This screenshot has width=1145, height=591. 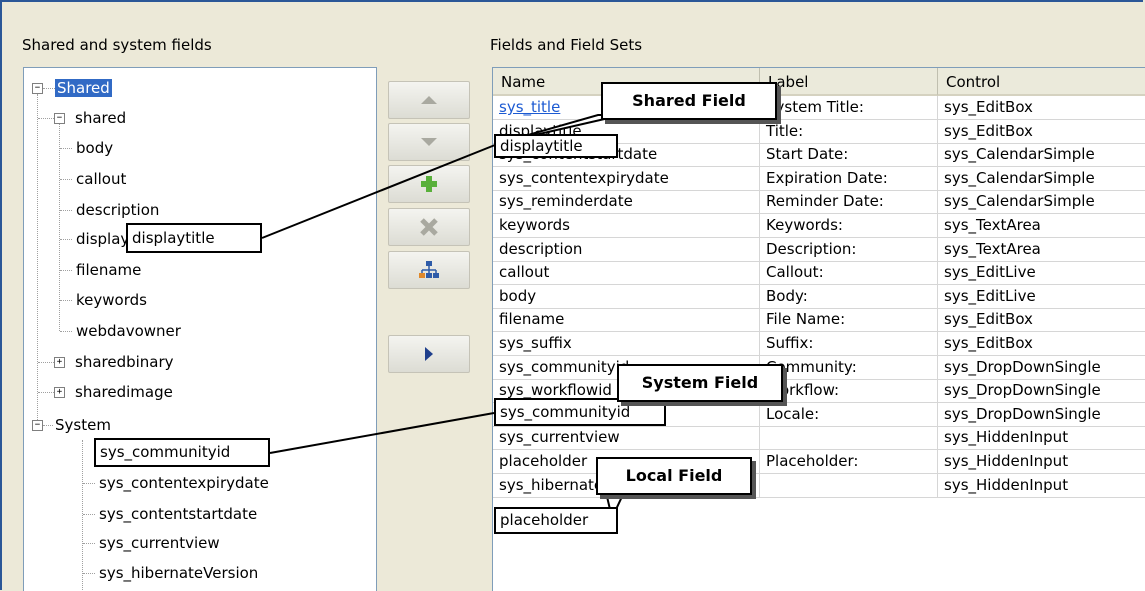 What do you see at coordinates (849, 202) in the screenshot?
I see `cell-label: Reminder Date:` at bounding box center [849, 202].